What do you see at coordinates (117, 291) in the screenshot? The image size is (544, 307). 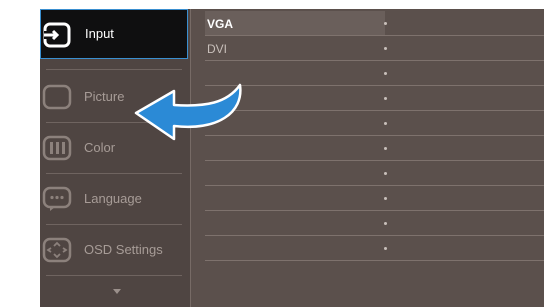 I see `chevron-down-icon` at bounding box center [117, 291].